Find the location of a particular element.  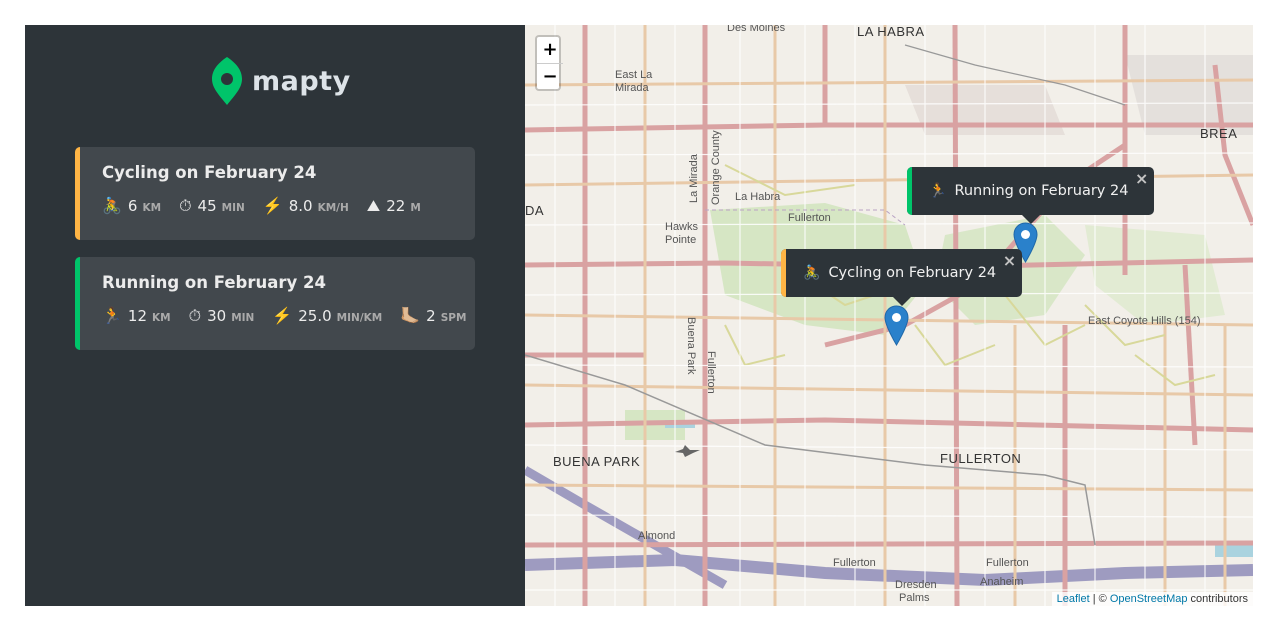

map-label: LA HABRA is located at coordinates (891, 32).